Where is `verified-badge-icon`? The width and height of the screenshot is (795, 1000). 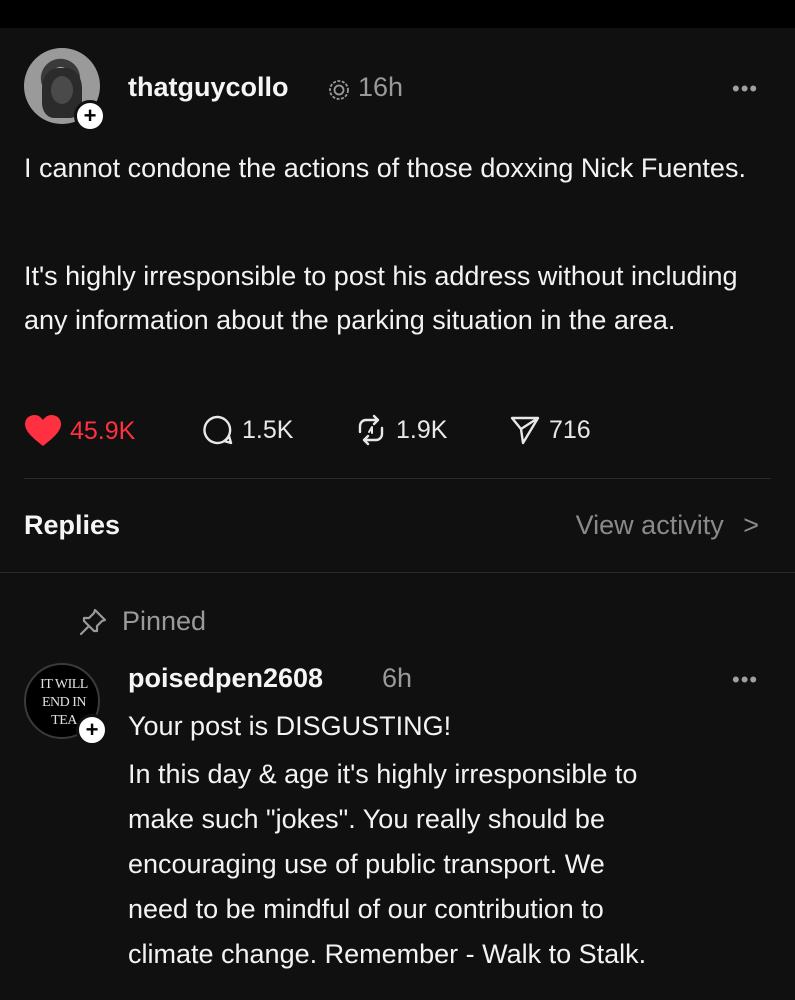 verified-badge-icon is located at coordinates (339, 92).